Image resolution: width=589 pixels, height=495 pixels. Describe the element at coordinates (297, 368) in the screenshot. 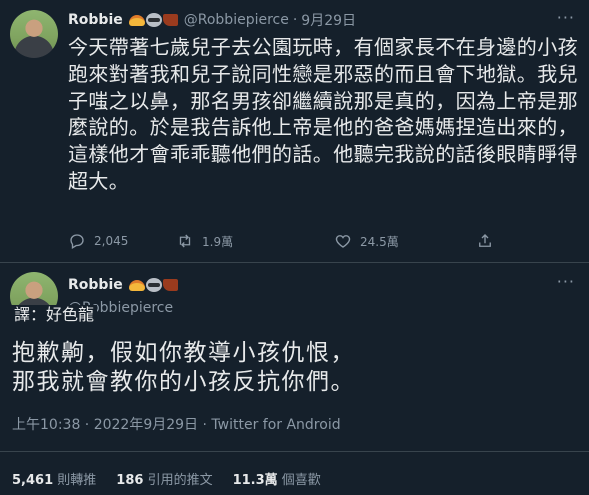

I see `reply-text: 抱歉齁，假如你教導小孩仇恨， 那我就會教你的小孩反抗你們。` at that location.